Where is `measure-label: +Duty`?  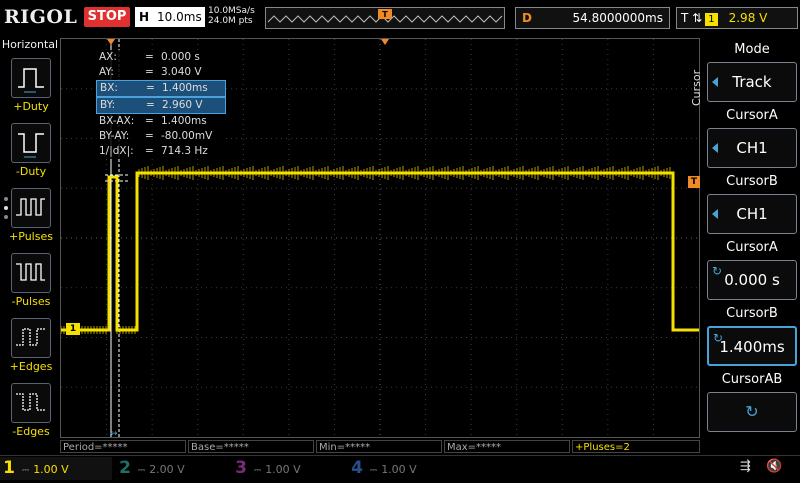 measure-label: +Duty is located at coordinates (31, 106).